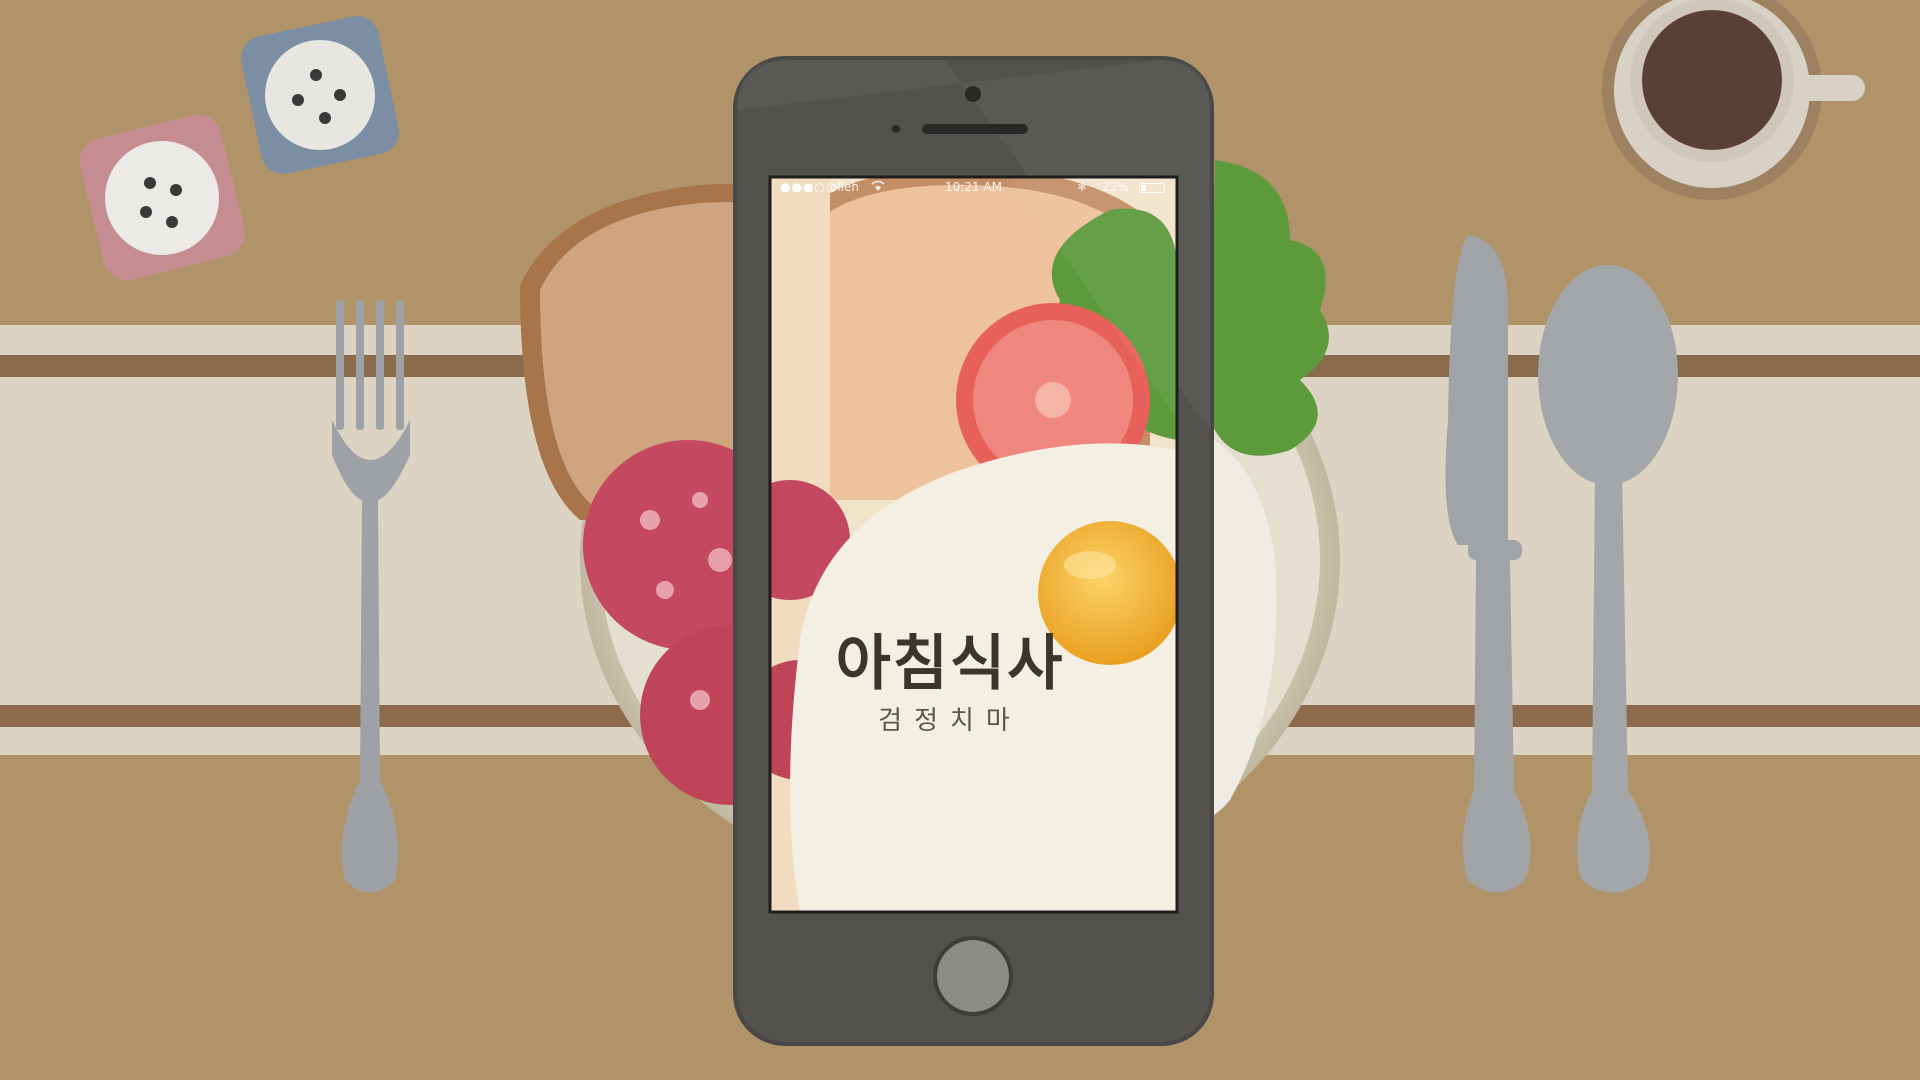  Describe the element at coordinates (973, 544) in the screenshot. I see `phone-screen` at that location.